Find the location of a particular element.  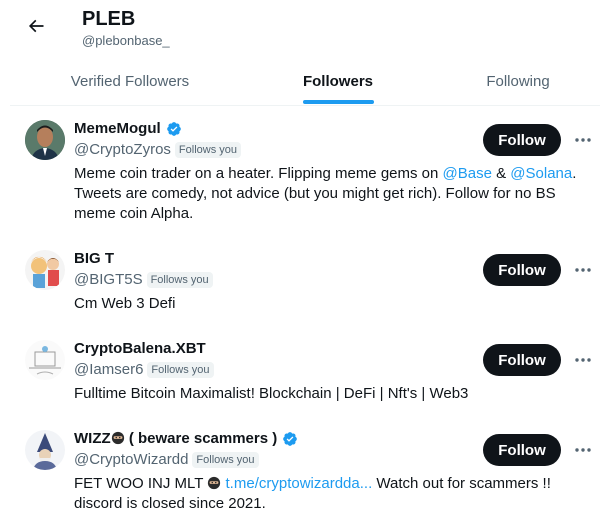

user-handle: @CryptoWizardd is located at coordinates (131, 459).